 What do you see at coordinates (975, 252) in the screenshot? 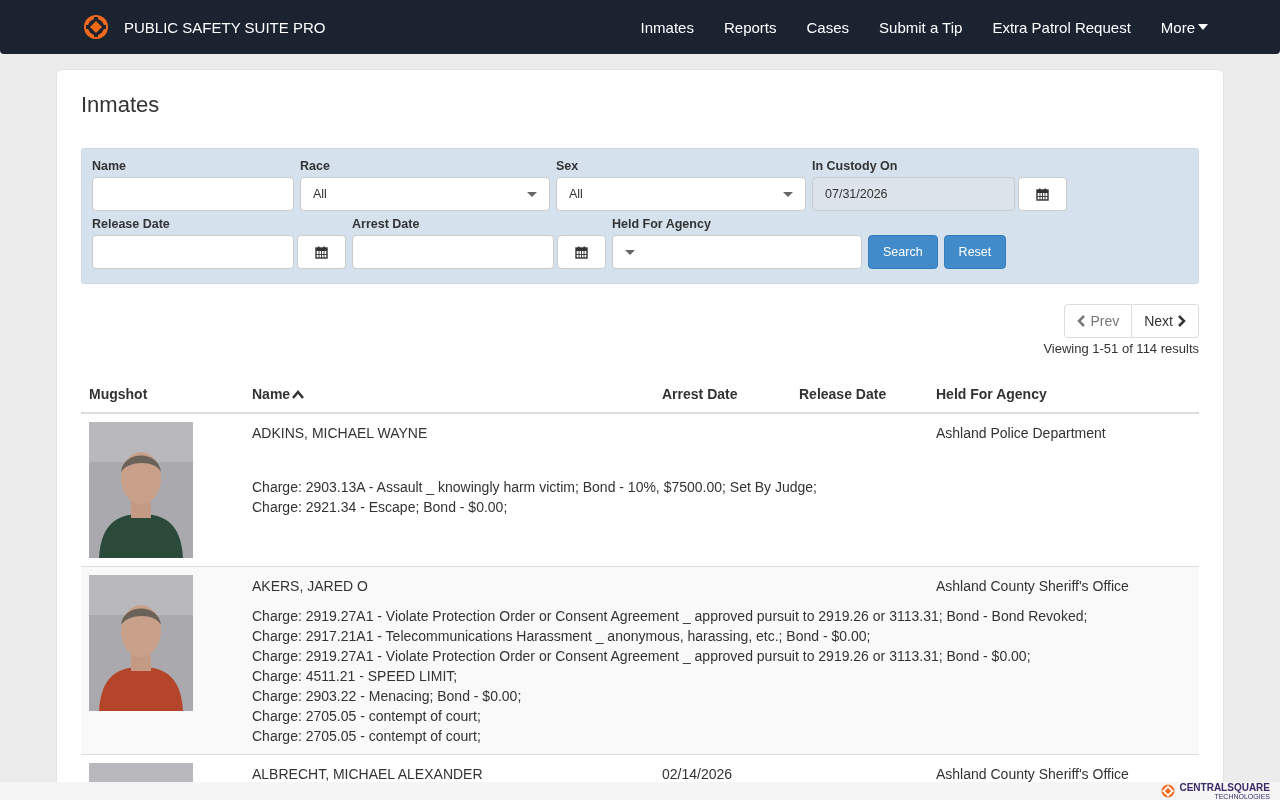
I see `filter-button: Reset` at bounding box center [975, 252].